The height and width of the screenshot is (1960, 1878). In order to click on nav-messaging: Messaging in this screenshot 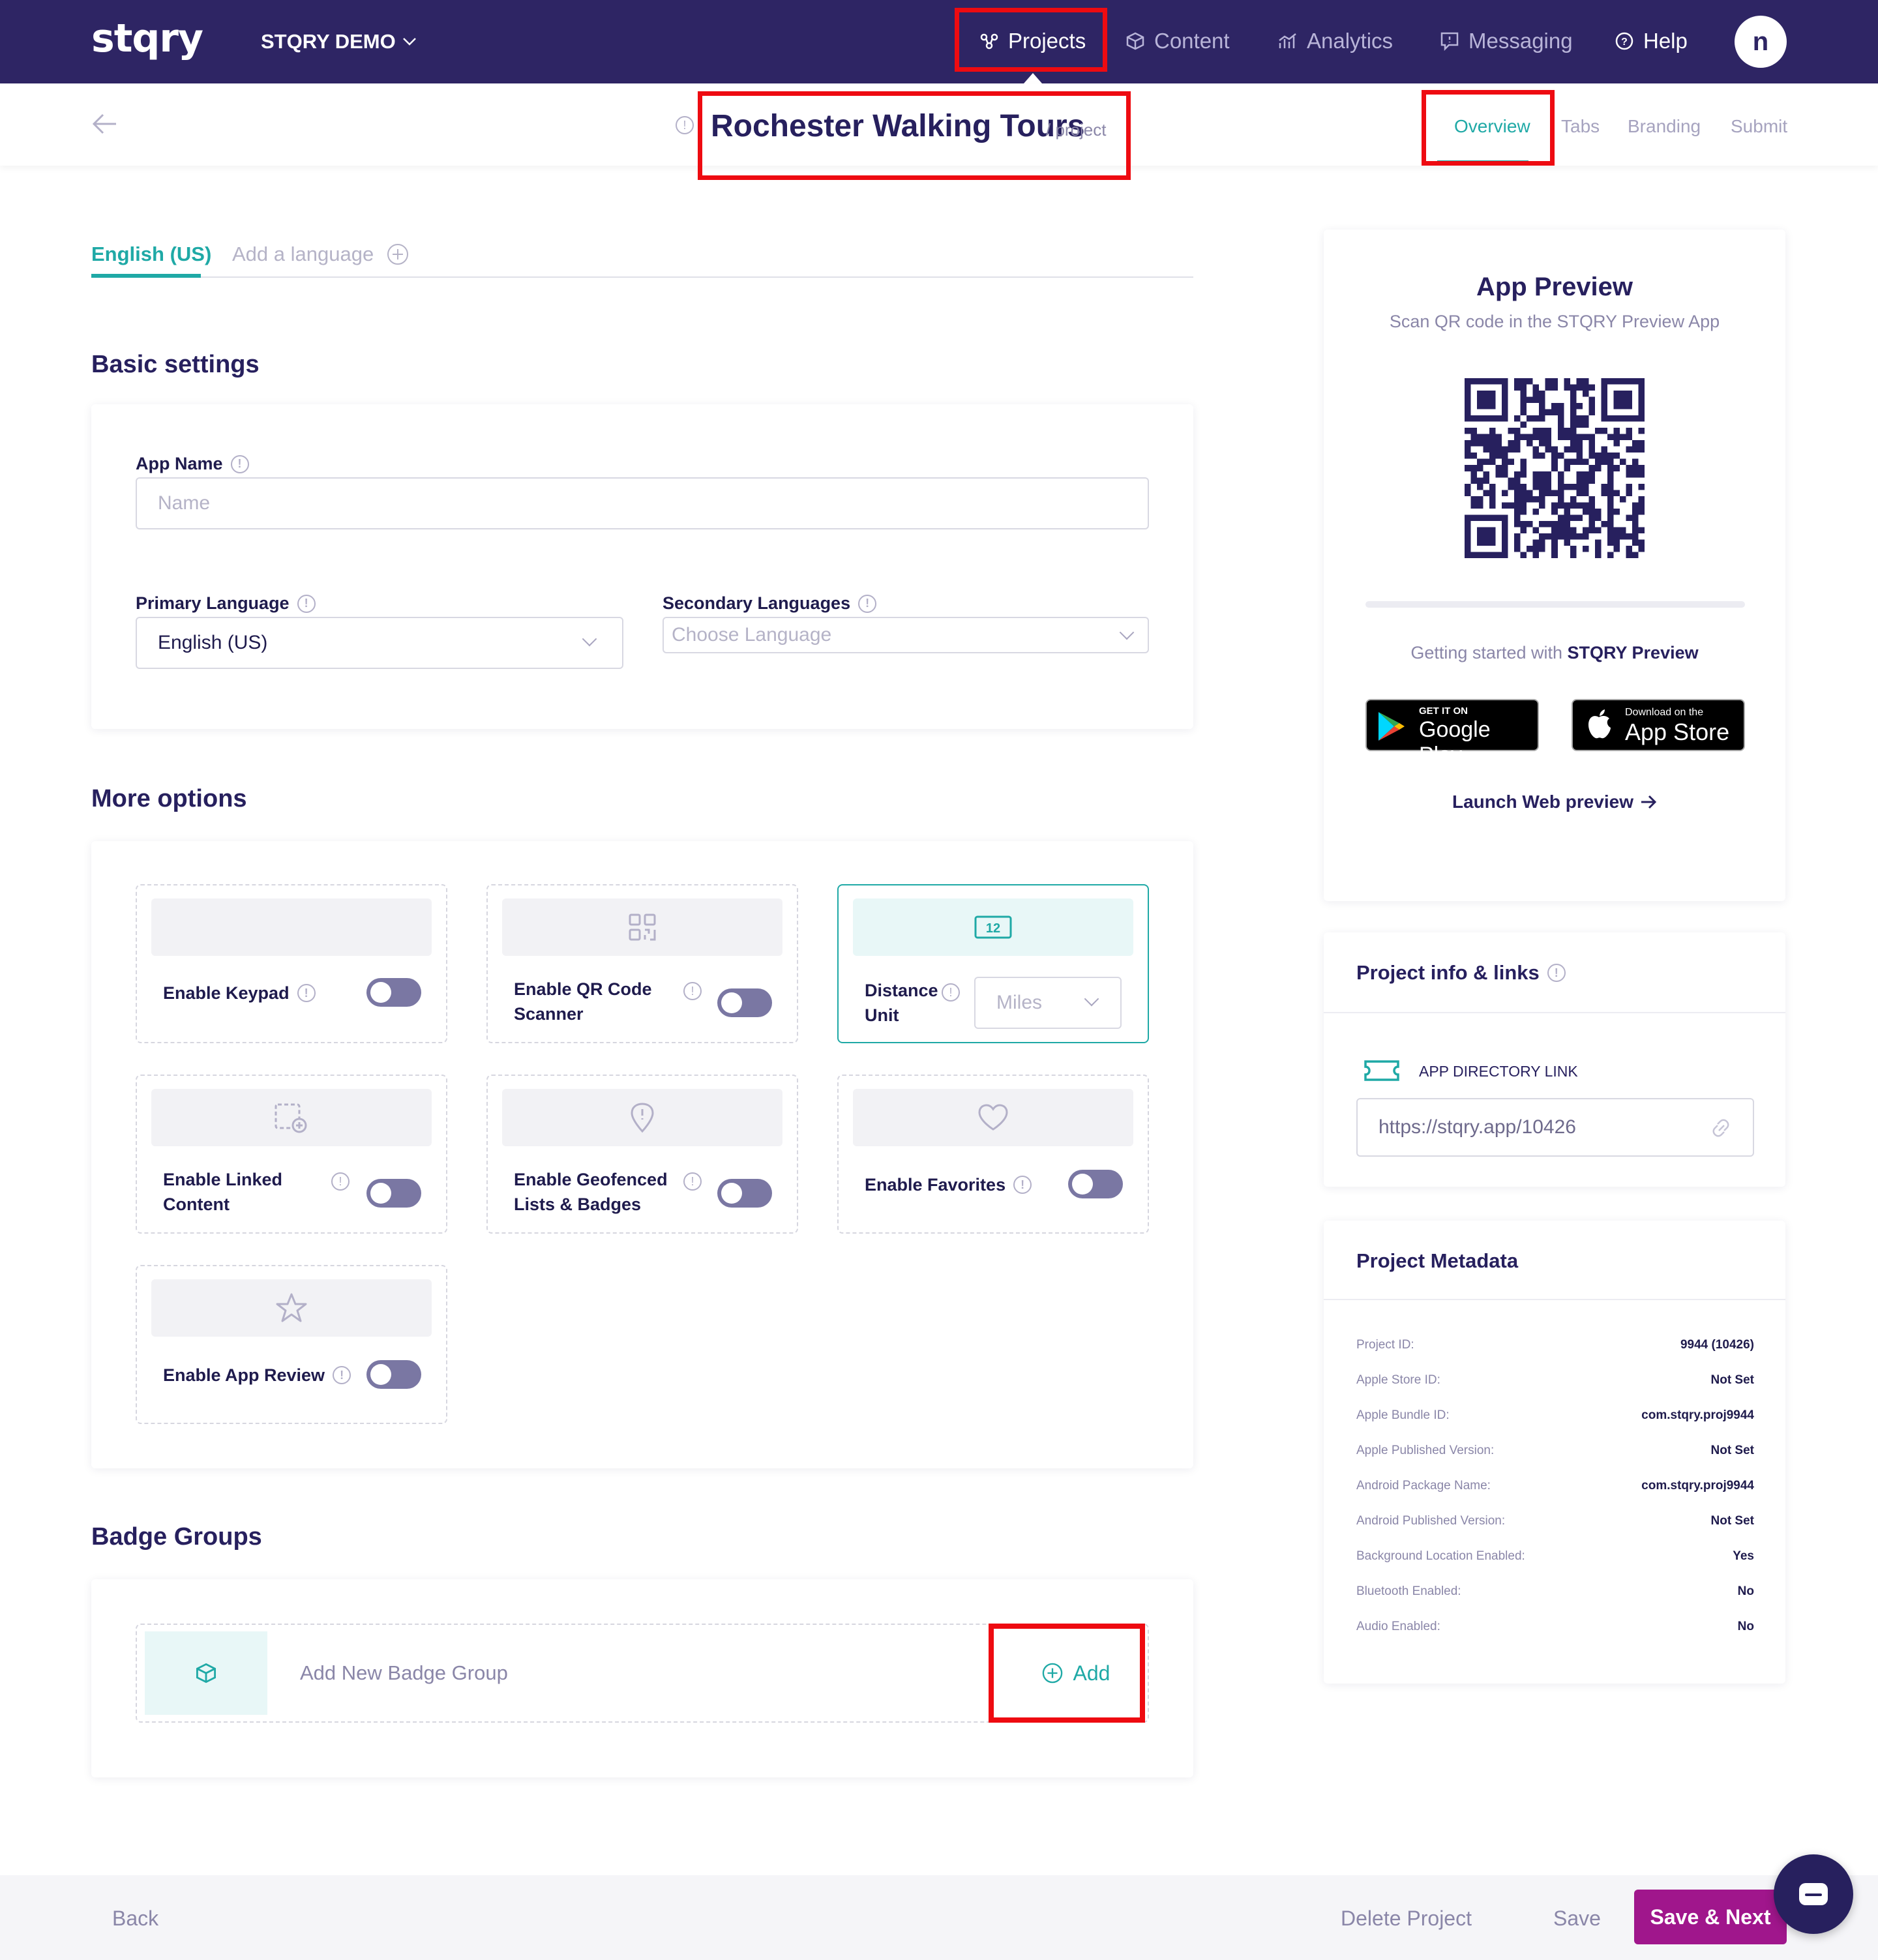, I will do `click(1506, 41)`.